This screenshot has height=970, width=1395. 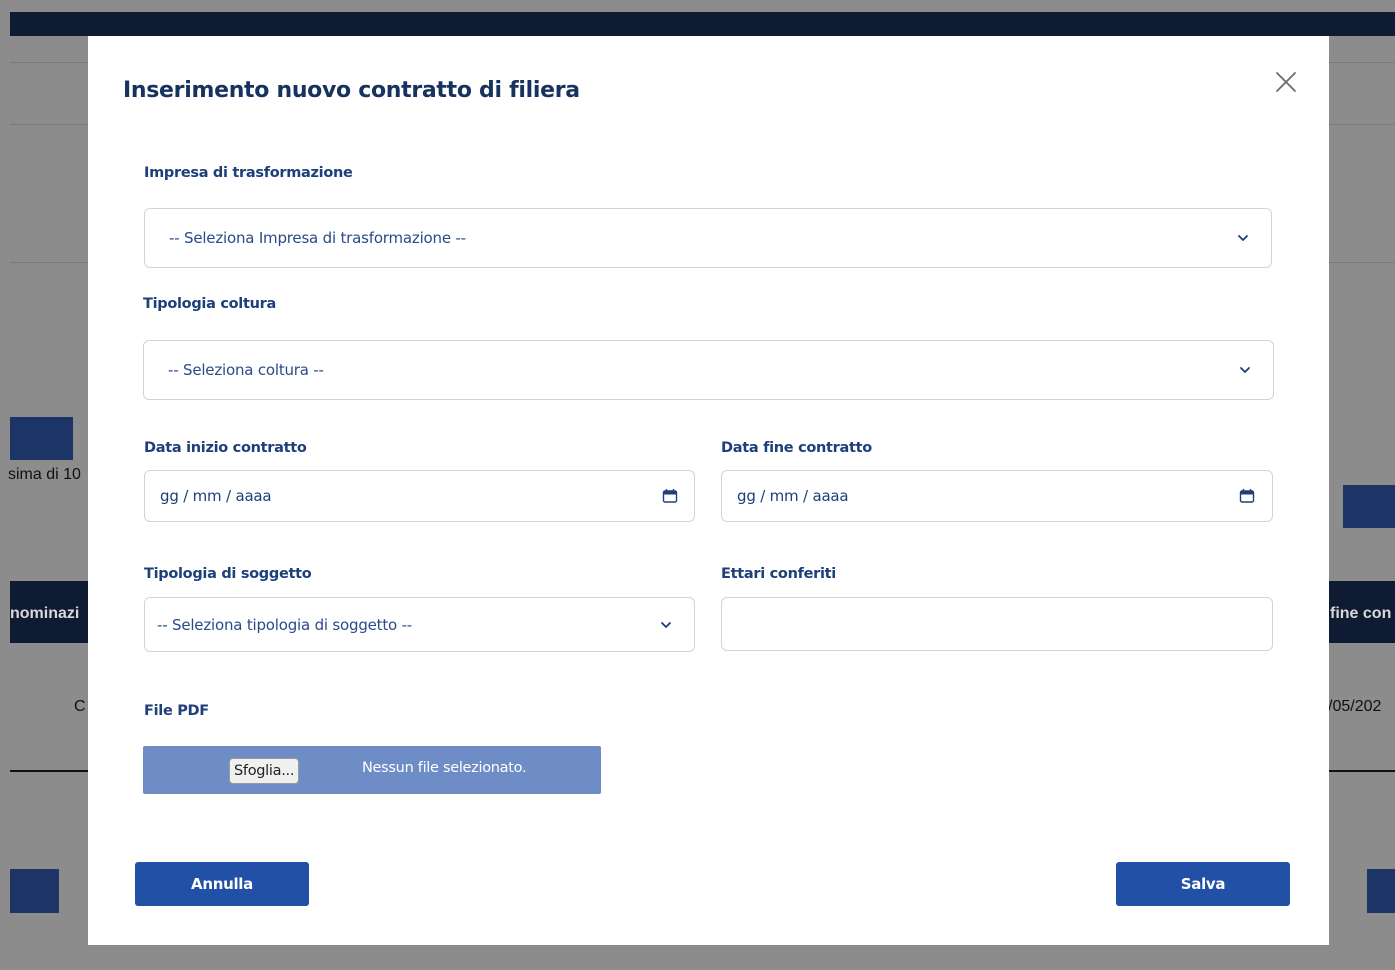 I want to click on background-row-text: C, so click(x=80, y=706).